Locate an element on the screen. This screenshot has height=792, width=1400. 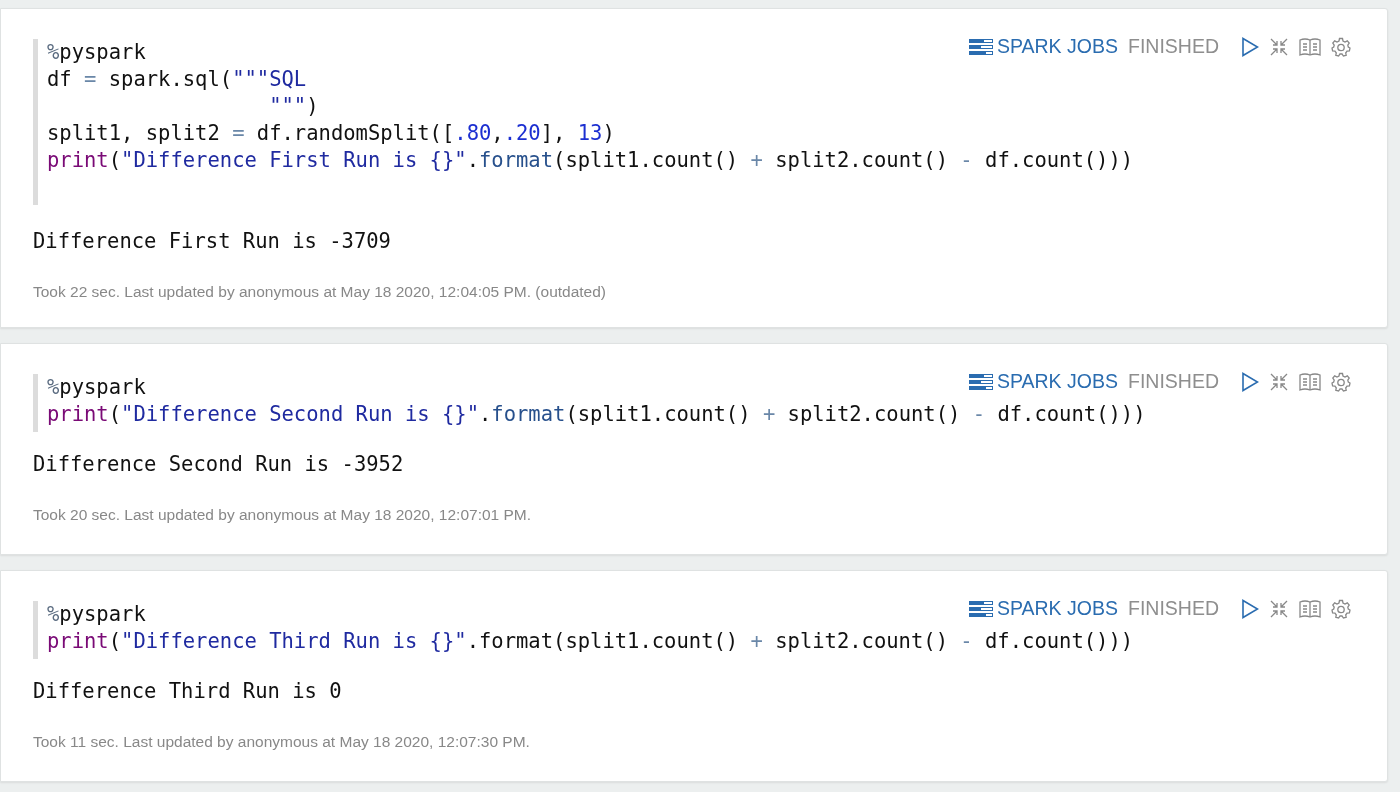
output-text: Difference First Run is -3709 is located at coordinates (212, 241).